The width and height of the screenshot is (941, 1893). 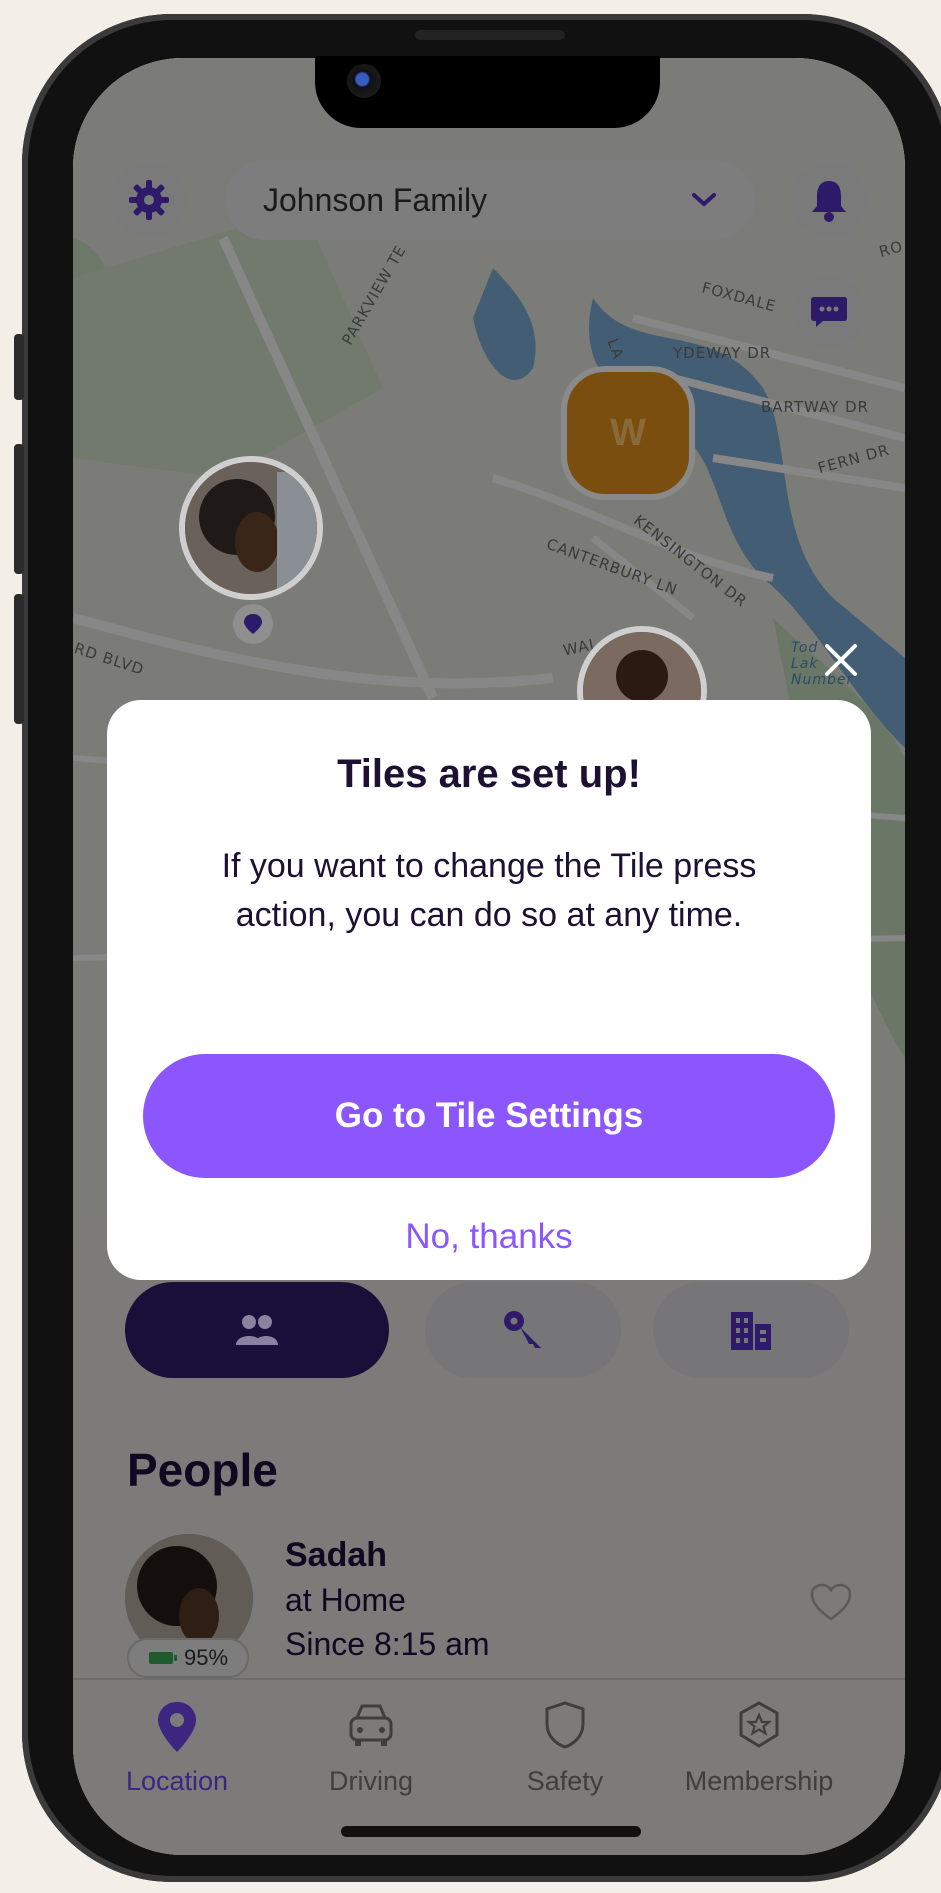 I want to click on bell-icon, so click(x=829, y=201).